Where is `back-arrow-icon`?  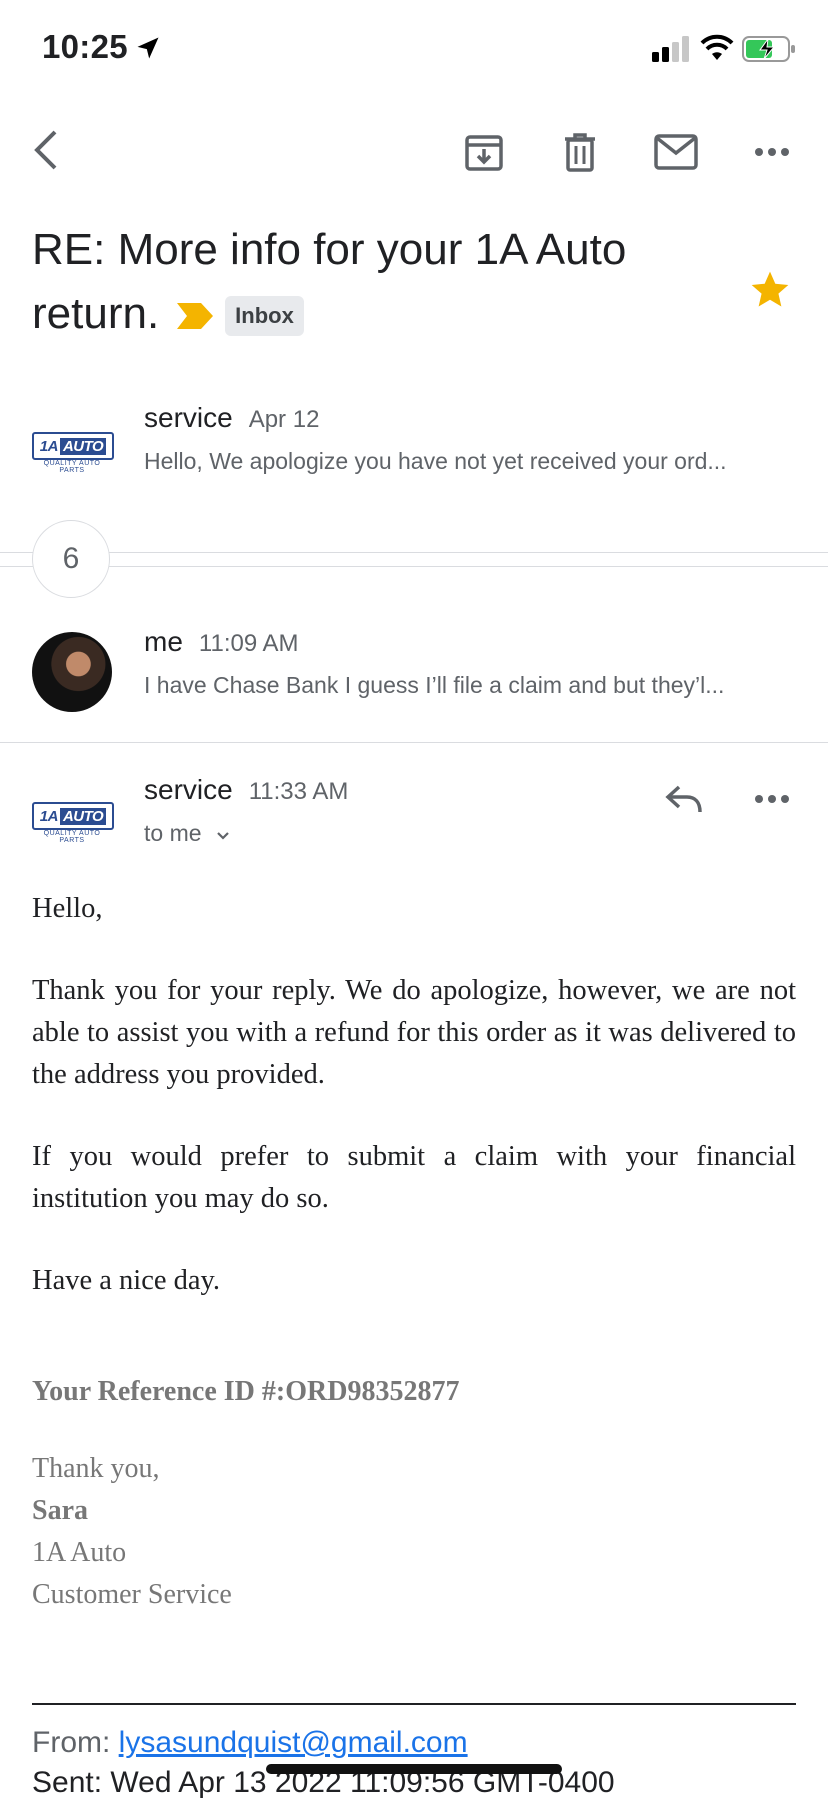
back-arrow-icon is located at coordinates (45, 150).